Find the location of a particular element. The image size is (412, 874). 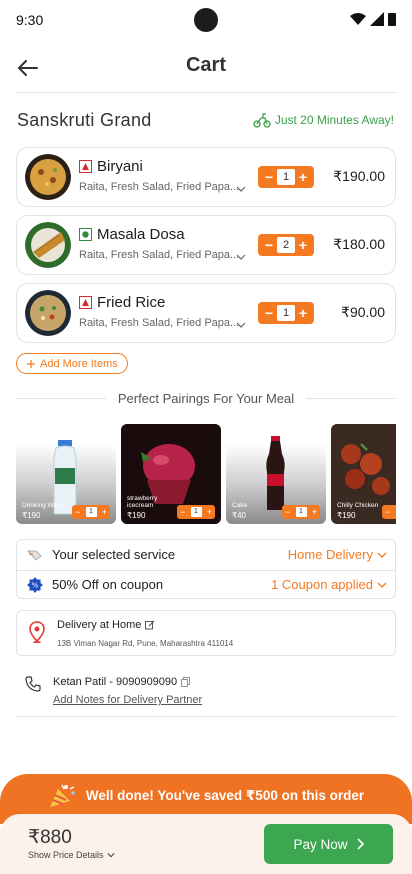

delivery-title: Delivery at Home is located at coordinates (106, 625).